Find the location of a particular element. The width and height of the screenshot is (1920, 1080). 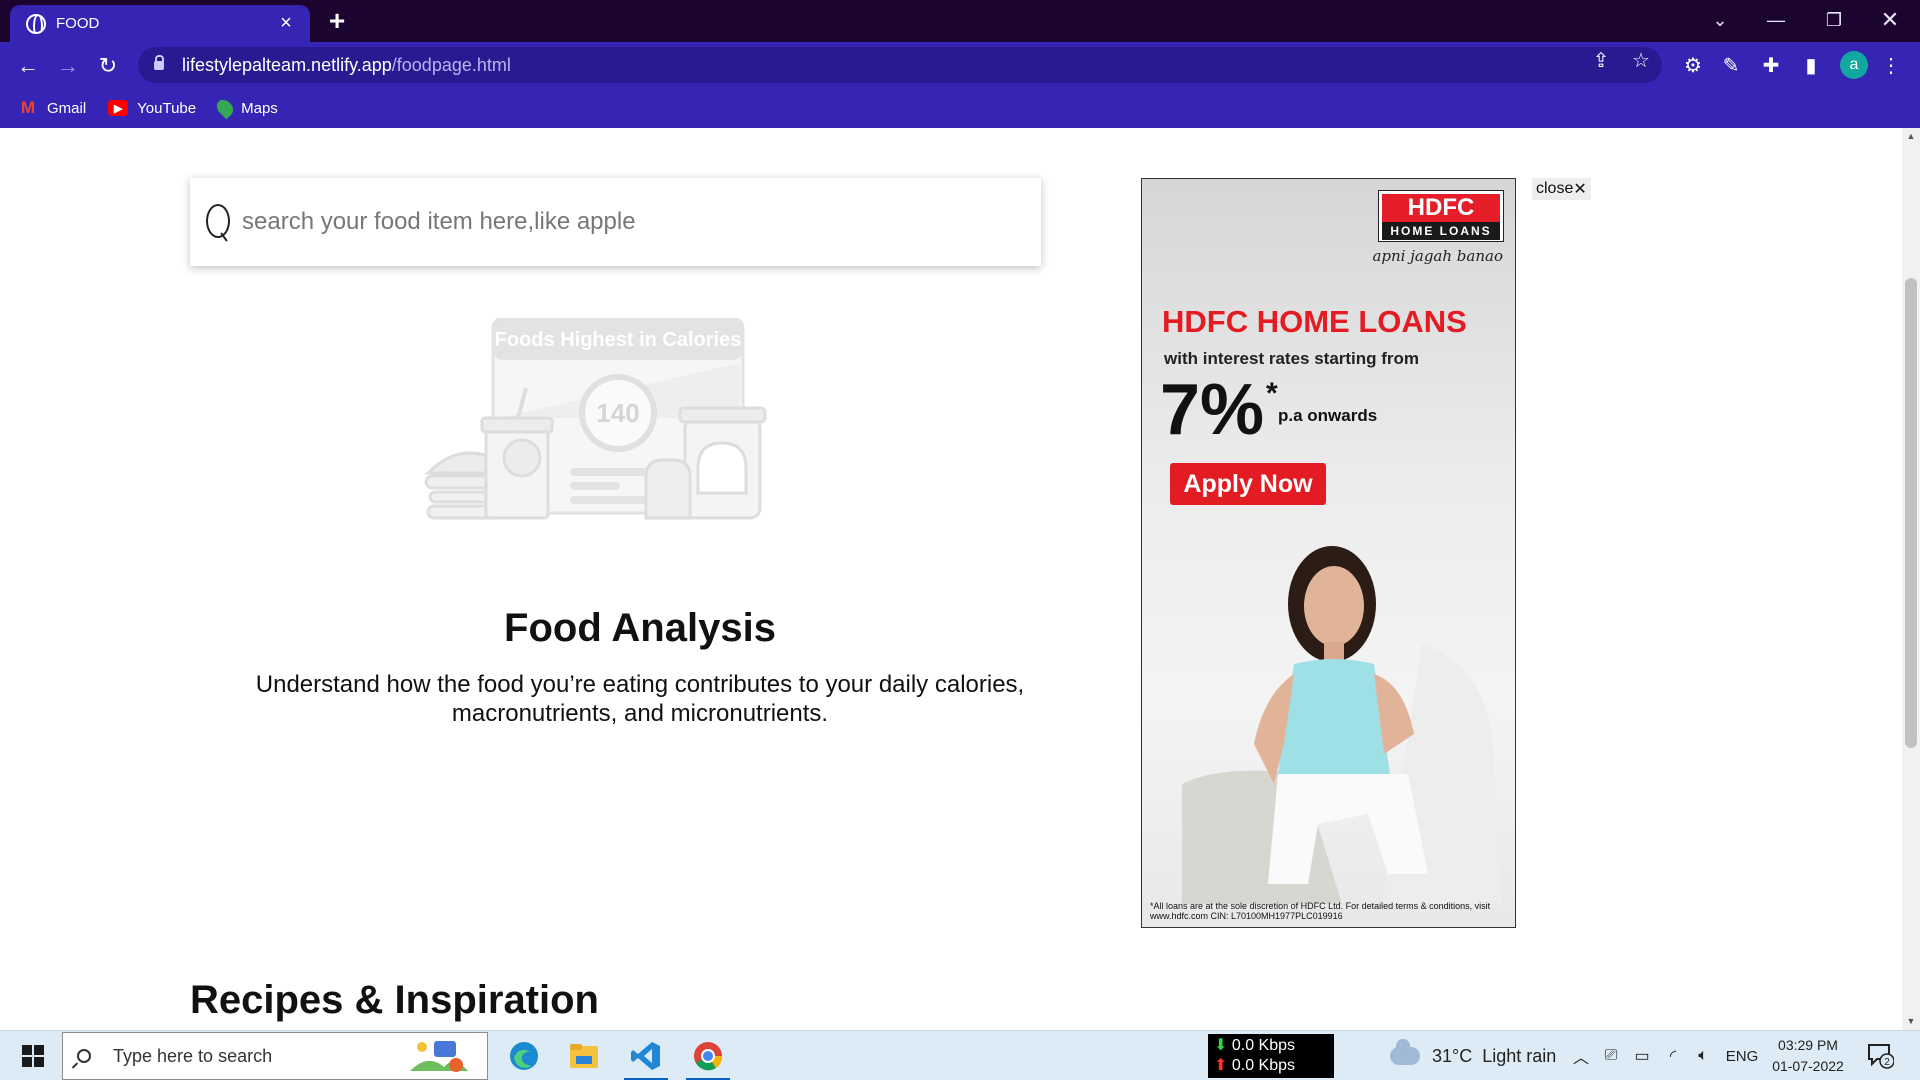

tab-close-icon: × is located at coordinates (286, 23).